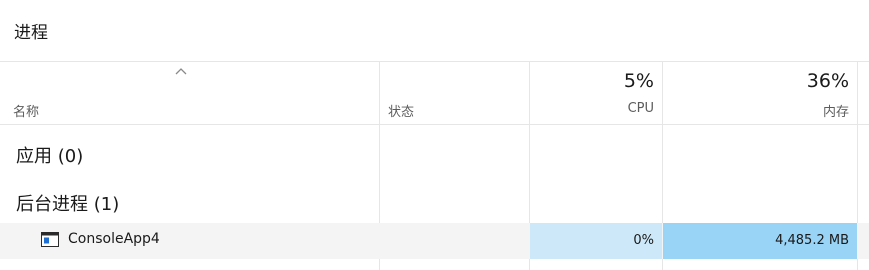 This screenshot has height=270, width=869. I want to click on group-header-background-processes: 后台进程 (1), so click(67, 203).